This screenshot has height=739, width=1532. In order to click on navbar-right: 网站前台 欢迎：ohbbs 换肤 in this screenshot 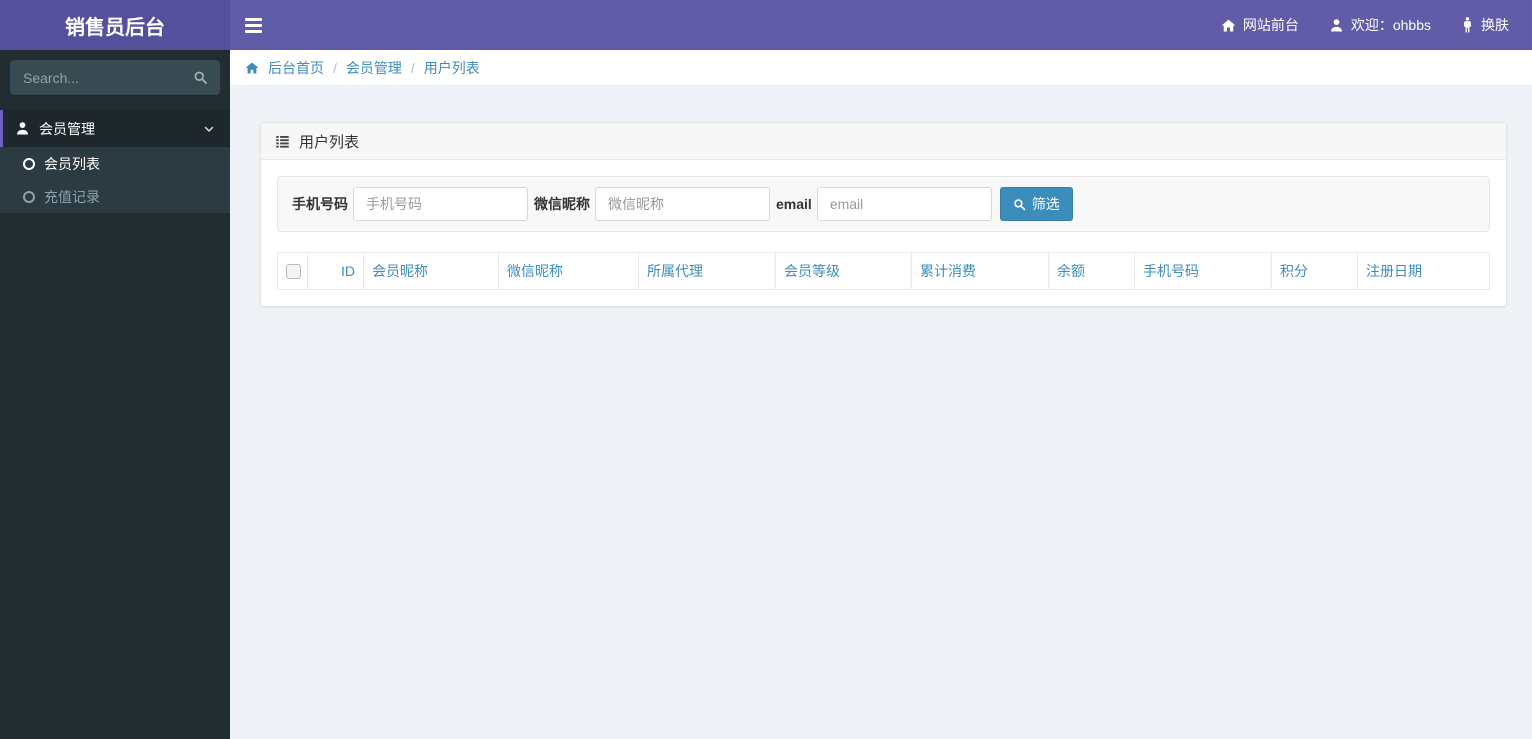, I will do `click(1369, 25)`.